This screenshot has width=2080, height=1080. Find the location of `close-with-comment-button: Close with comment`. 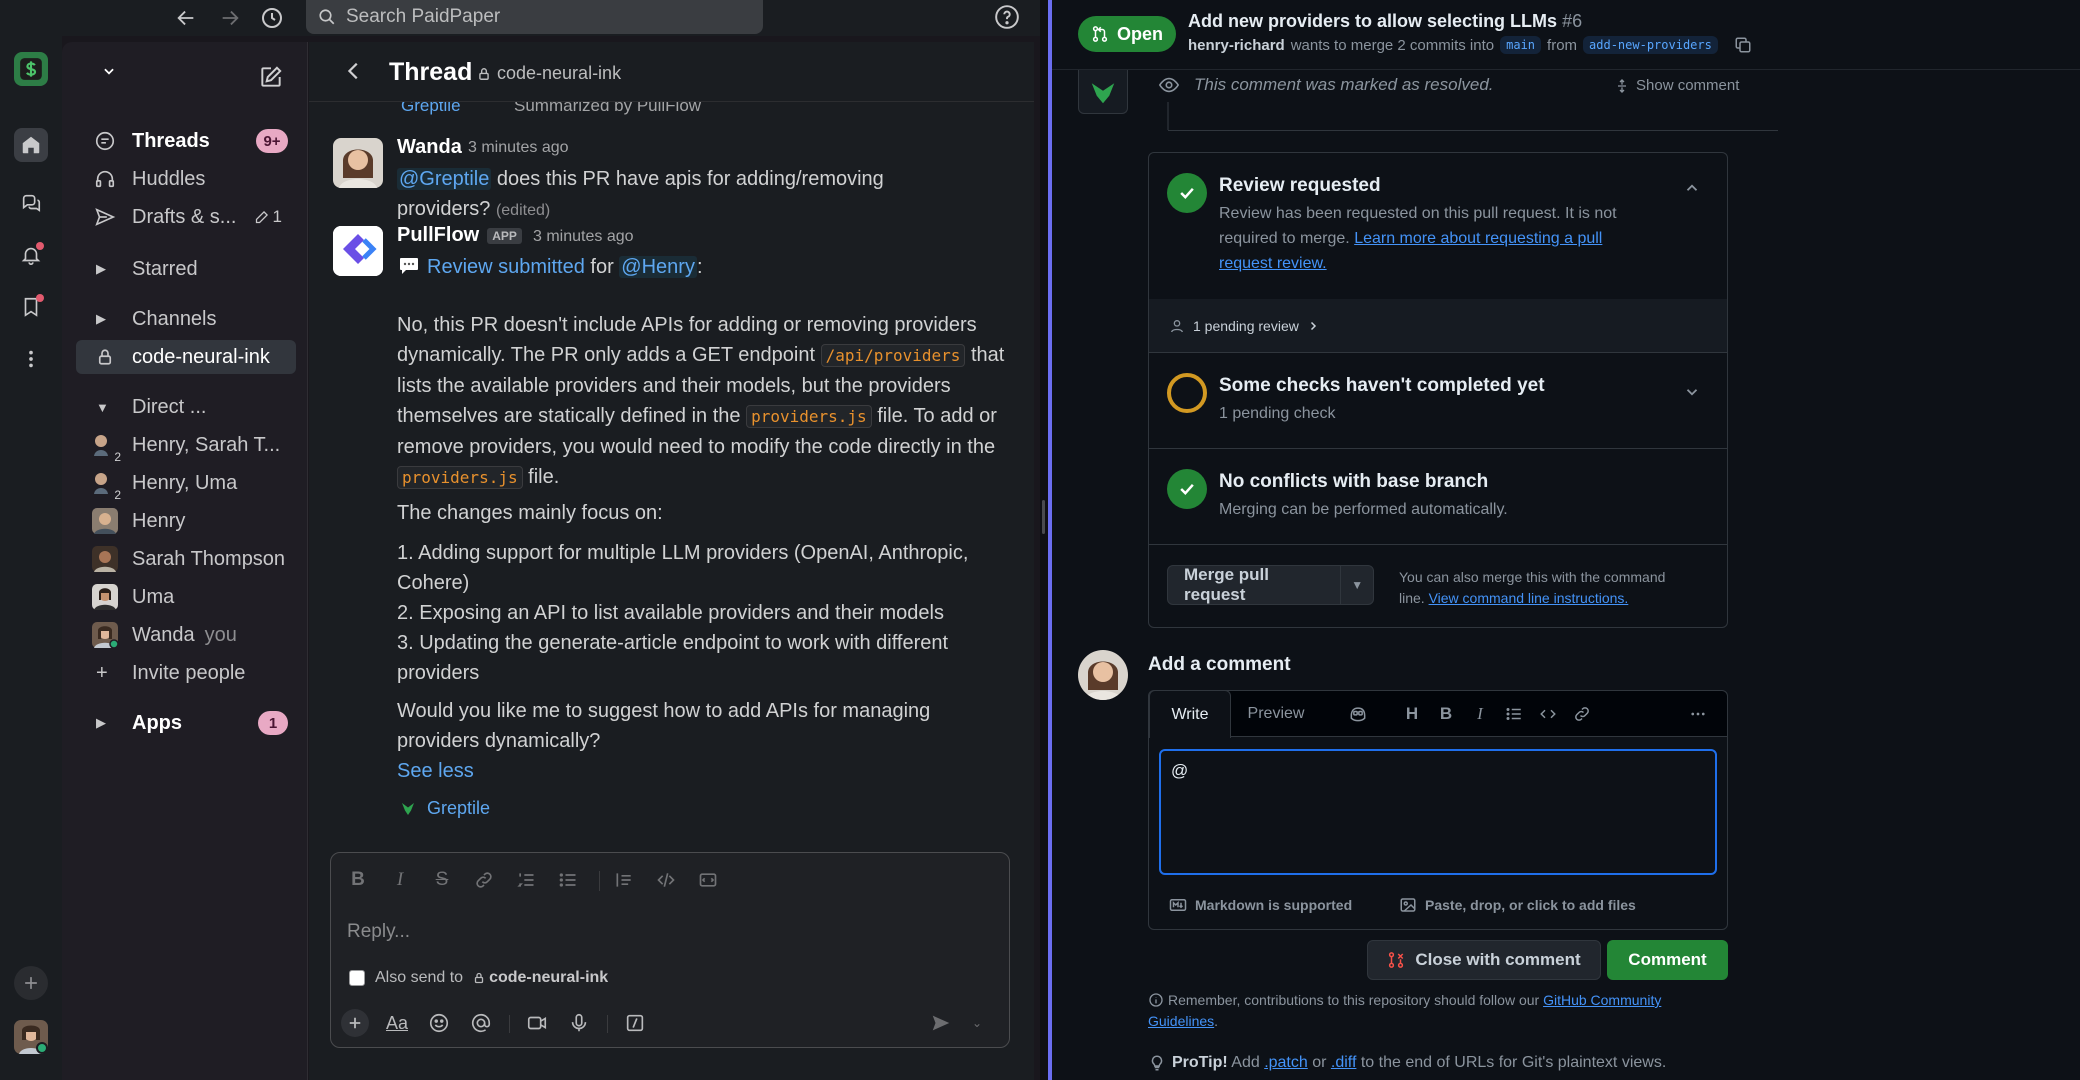

close-with-comment-button: Close with comment is located at coordinates (1484, 960).